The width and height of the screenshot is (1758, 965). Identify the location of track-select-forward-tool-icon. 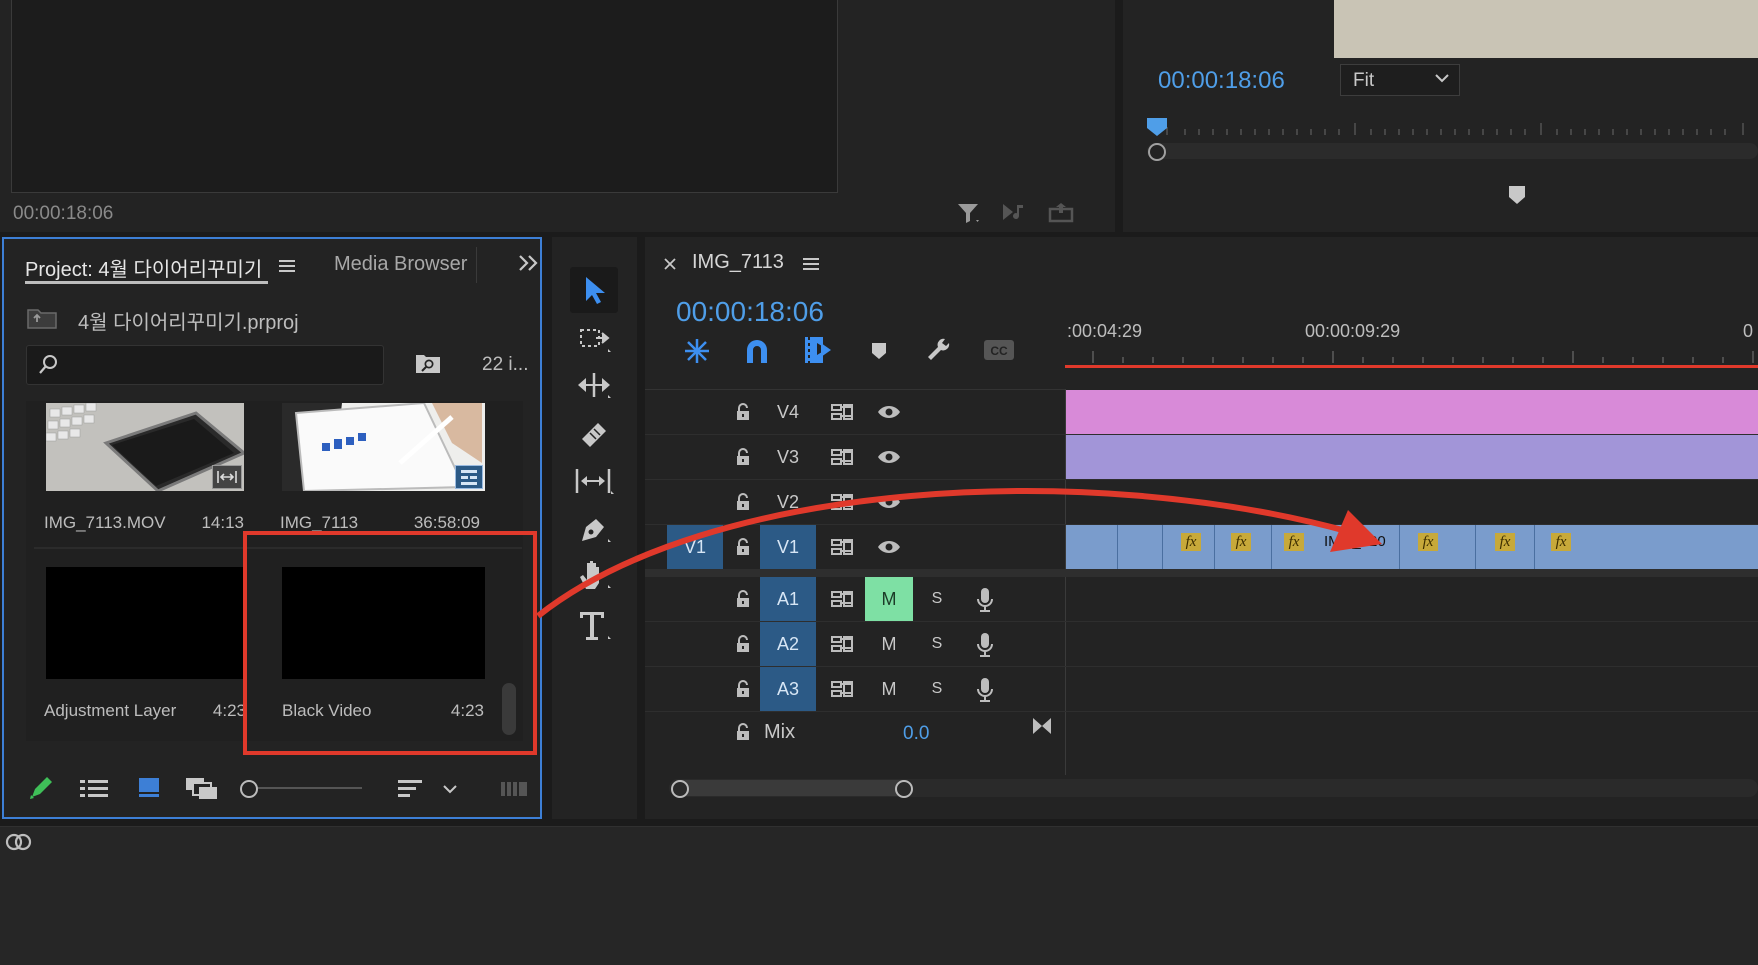
(594, 339).